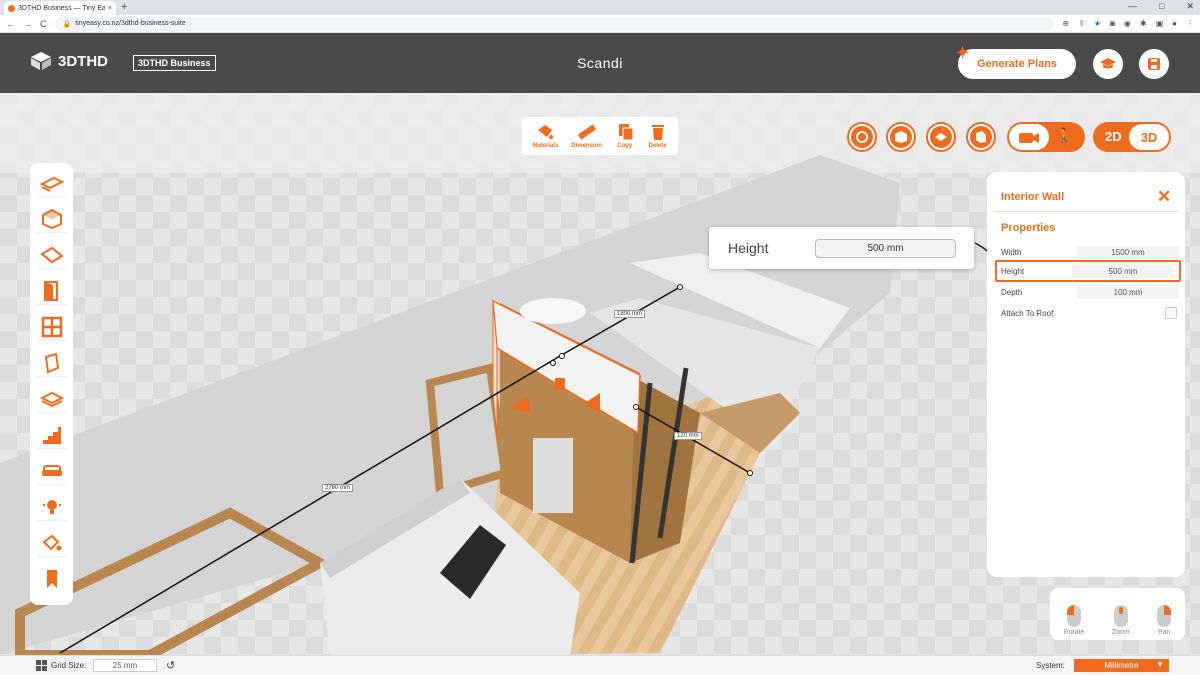 Image resolution: width=1200 pixels, height=675 pixels. I want to click on view-box-button, so click(901, 137).